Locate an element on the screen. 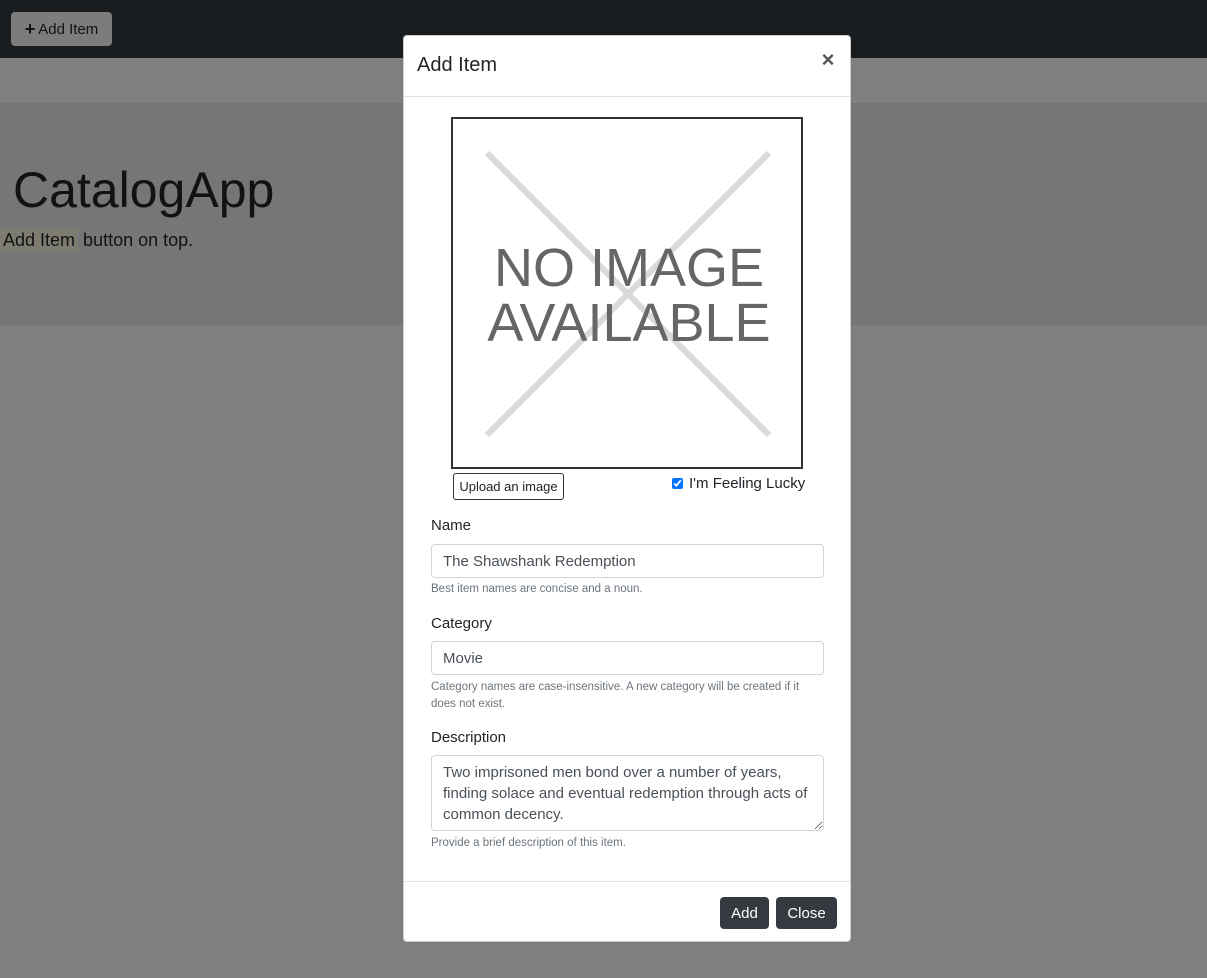  name-label: Name is located at coordinates (451, 525).